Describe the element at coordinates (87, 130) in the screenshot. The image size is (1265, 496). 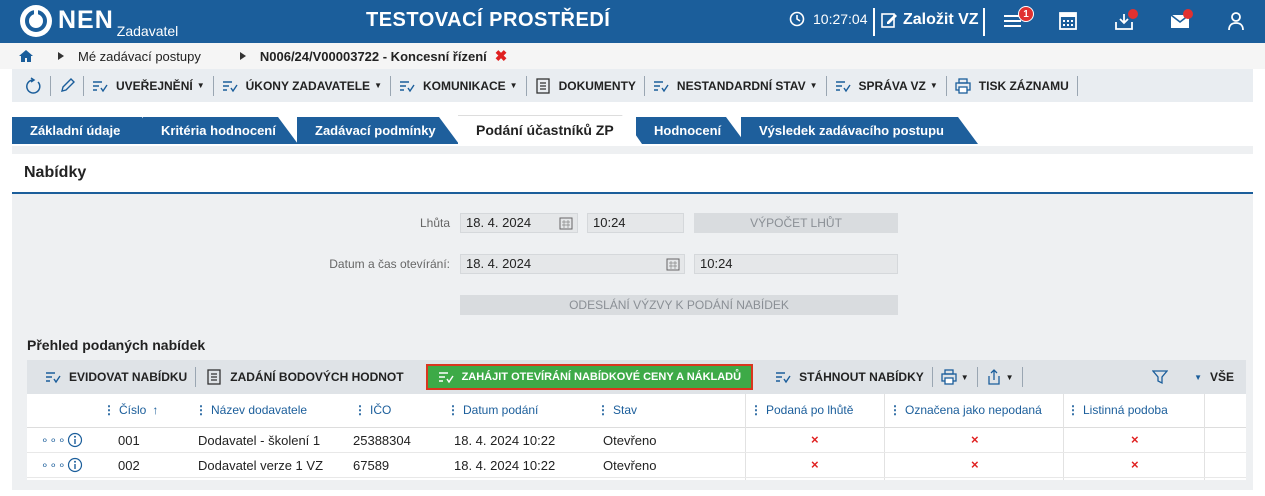
I see `tab-basic-data: Základní údaje` at that location.